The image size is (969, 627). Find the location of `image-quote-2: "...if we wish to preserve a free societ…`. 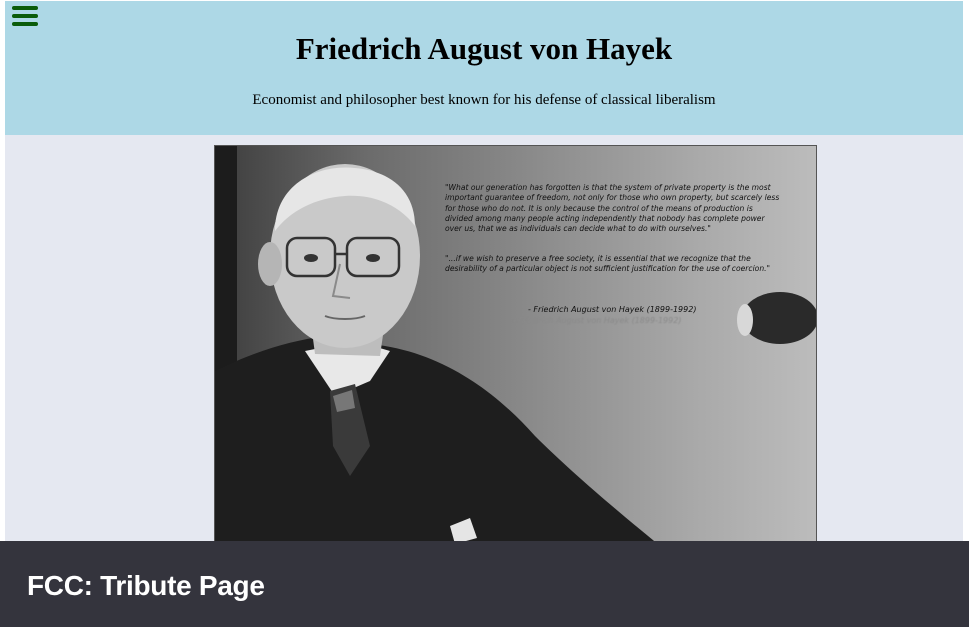

image-quote-2: "...if we wish to preserve a free societ… is located at coordinates (608, 264).